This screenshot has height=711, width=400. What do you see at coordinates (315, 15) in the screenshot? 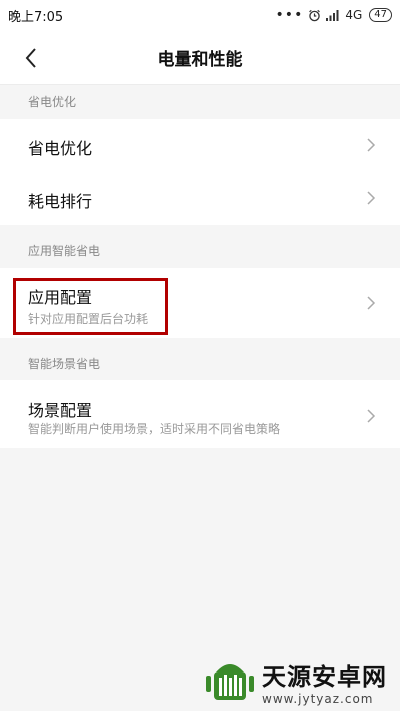
I see `alarm-icon` at bounding box center [315, 15].